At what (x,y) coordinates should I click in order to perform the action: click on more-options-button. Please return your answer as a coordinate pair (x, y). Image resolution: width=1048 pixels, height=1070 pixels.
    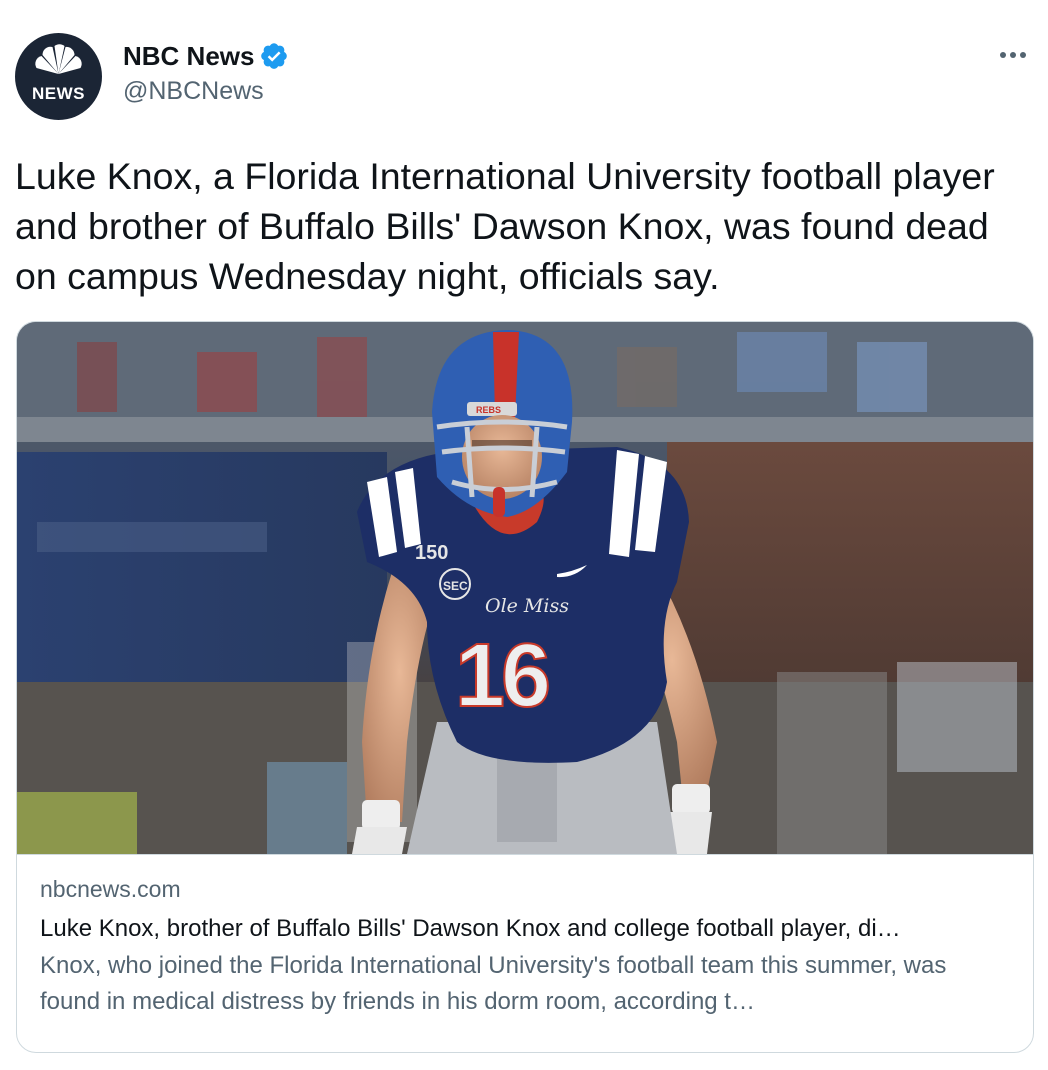
    Looking at the image, I should click on (1013, 55).